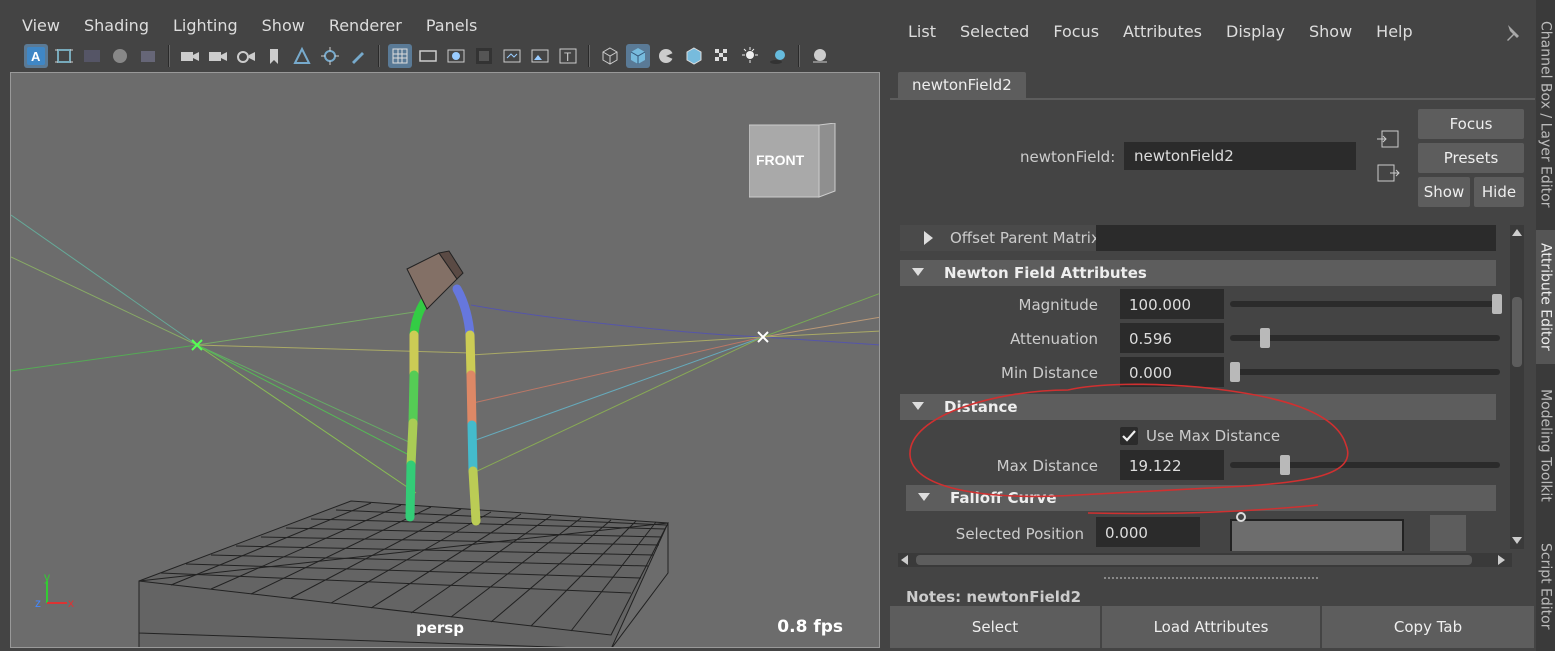 This screenshot has width=1555, height=651. What do you see at coordinates (1076, 31) in the screenshot?
I see `ae-menu-focus: Focus` at bounding box center [1076, 31].